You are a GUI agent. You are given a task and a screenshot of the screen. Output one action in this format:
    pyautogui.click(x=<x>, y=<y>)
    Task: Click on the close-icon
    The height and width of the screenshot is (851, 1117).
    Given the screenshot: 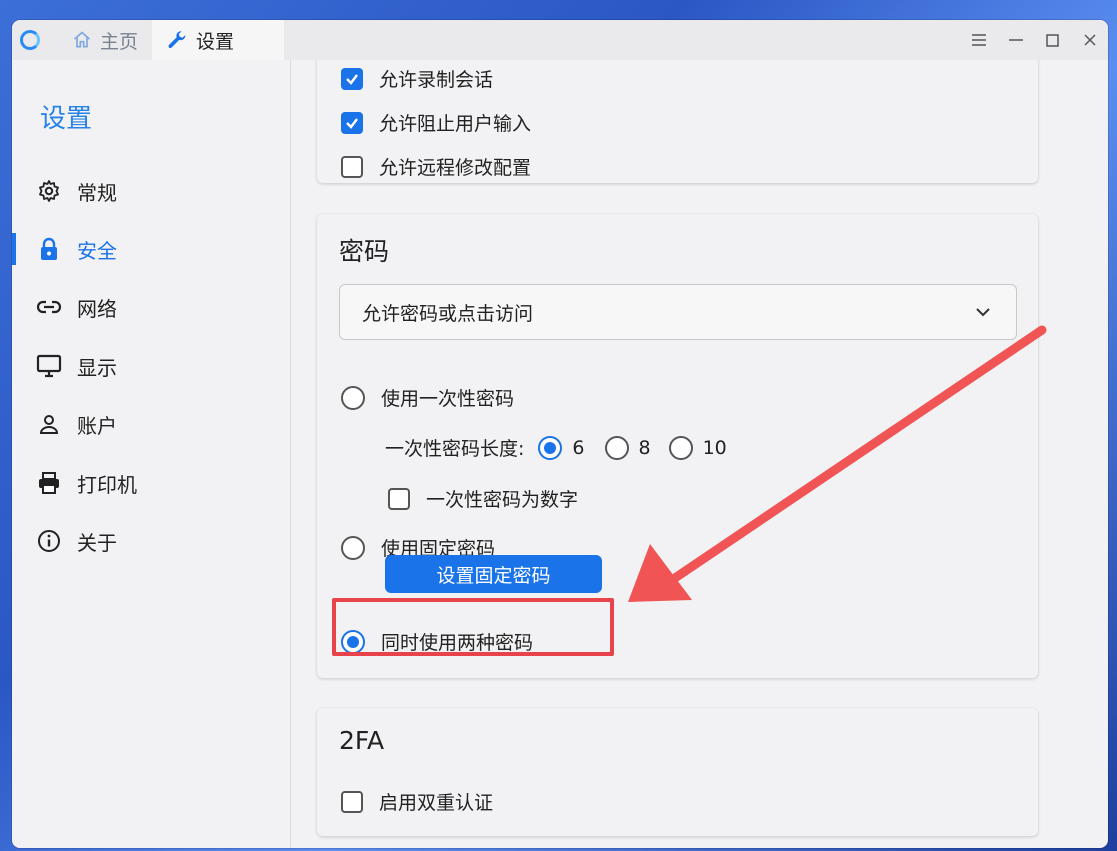 What is the action you would take?
    pyautogui.click(x=1089, y=40)
    